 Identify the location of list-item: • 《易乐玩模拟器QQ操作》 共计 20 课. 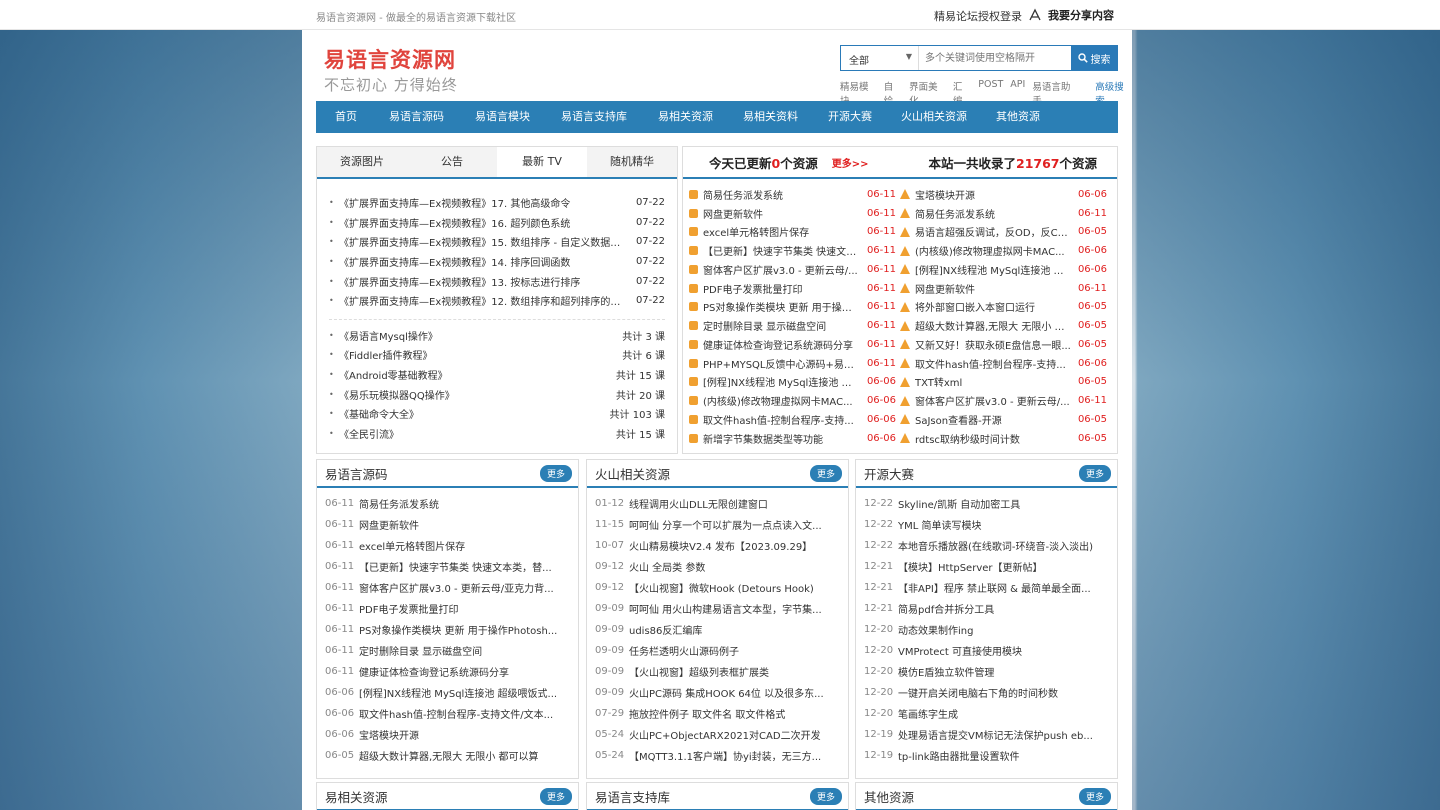
(497, 394).